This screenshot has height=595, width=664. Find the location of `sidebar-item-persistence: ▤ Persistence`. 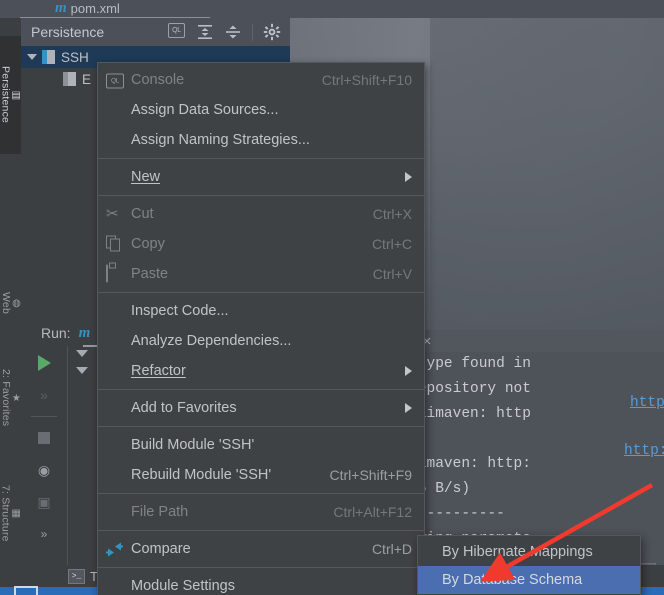

sidebar-item-persistence: ▤ Persistence is located at coordinates (10, 95).